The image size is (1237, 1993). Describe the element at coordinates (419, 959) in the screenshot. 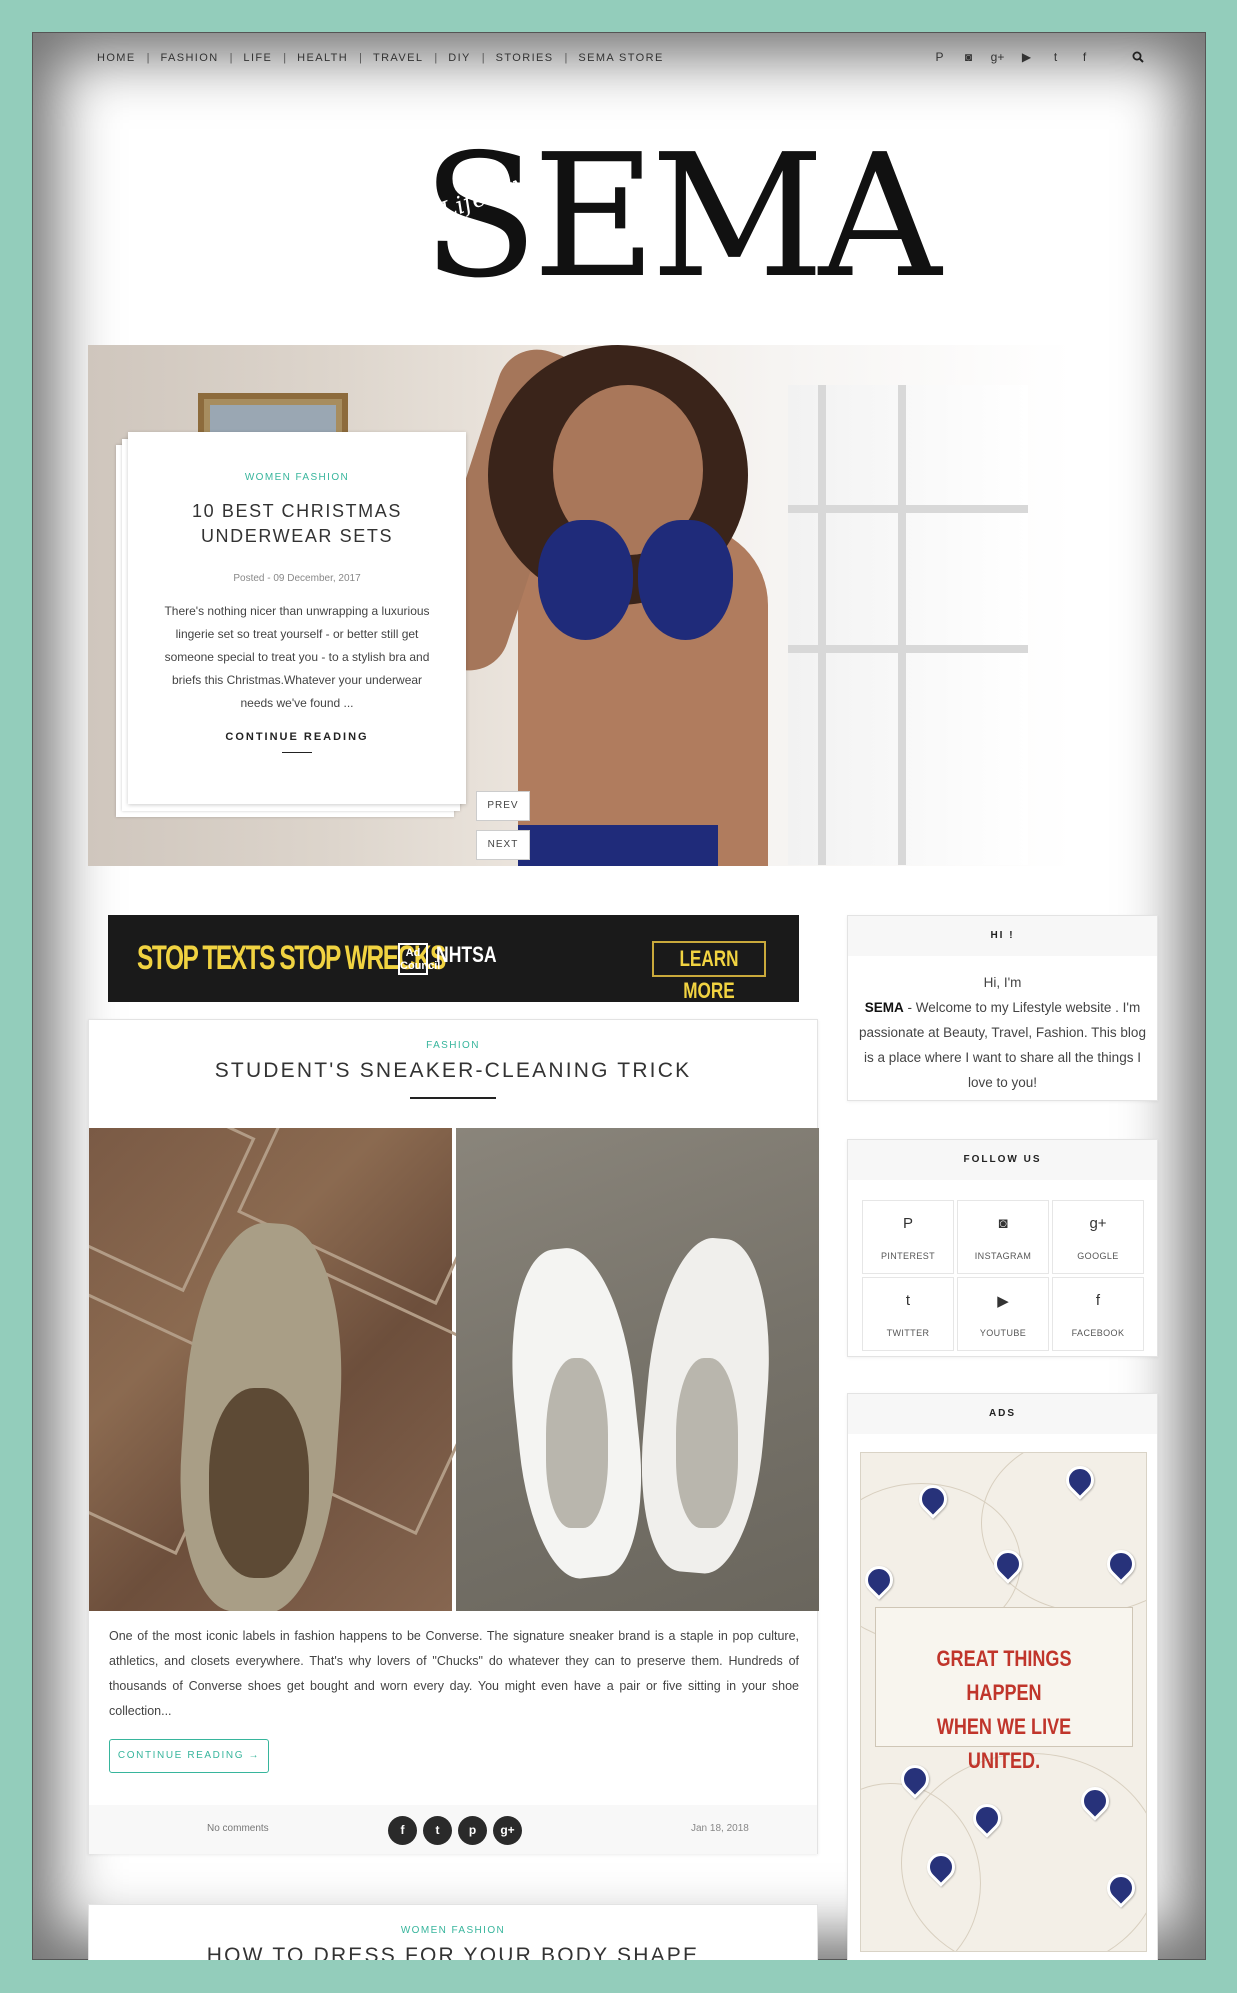

I see `ad-council-logo: Ad Council` at that location.